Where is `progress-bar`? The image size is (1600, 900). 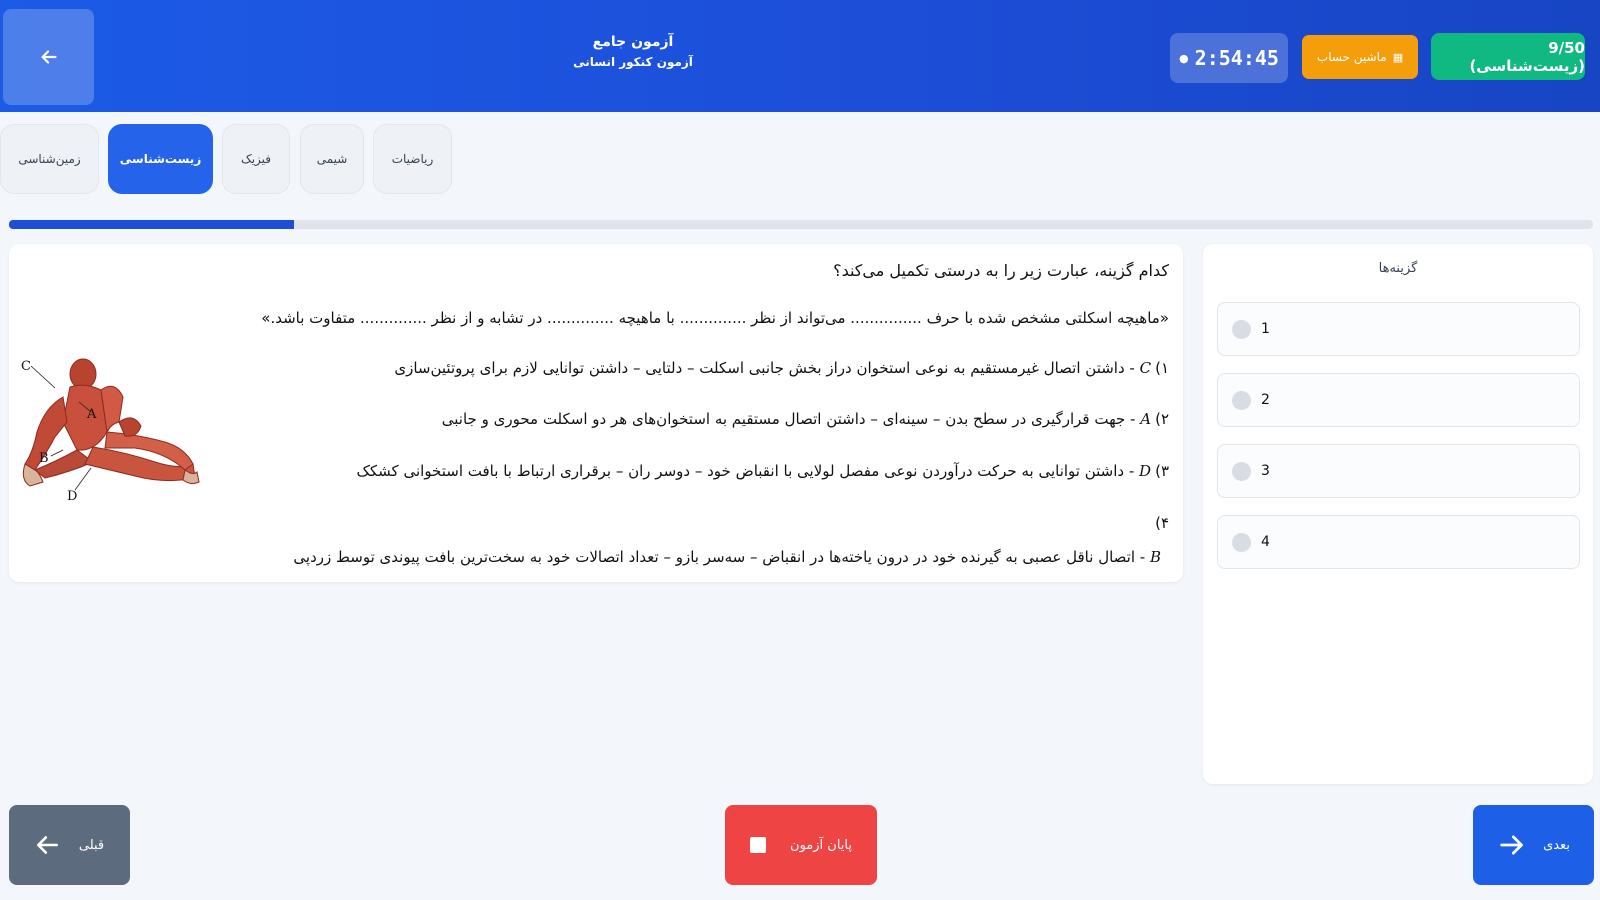
progress-bar is located at coordinates (801, 224).